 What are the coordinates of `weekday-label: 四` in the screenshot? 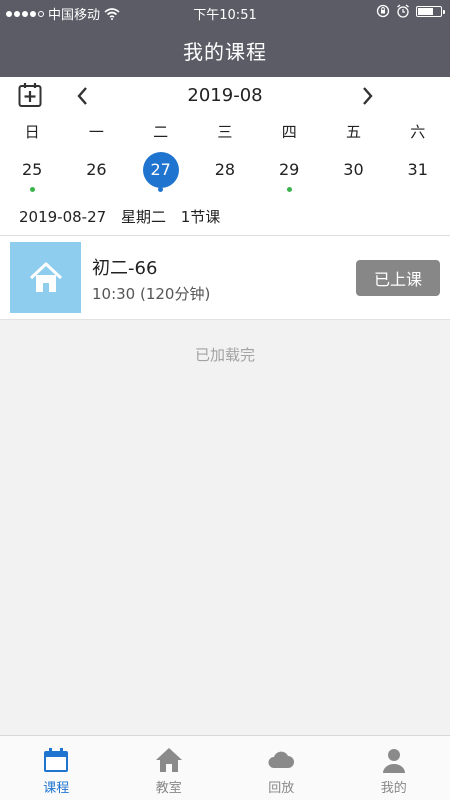 It's located at (289, 132).